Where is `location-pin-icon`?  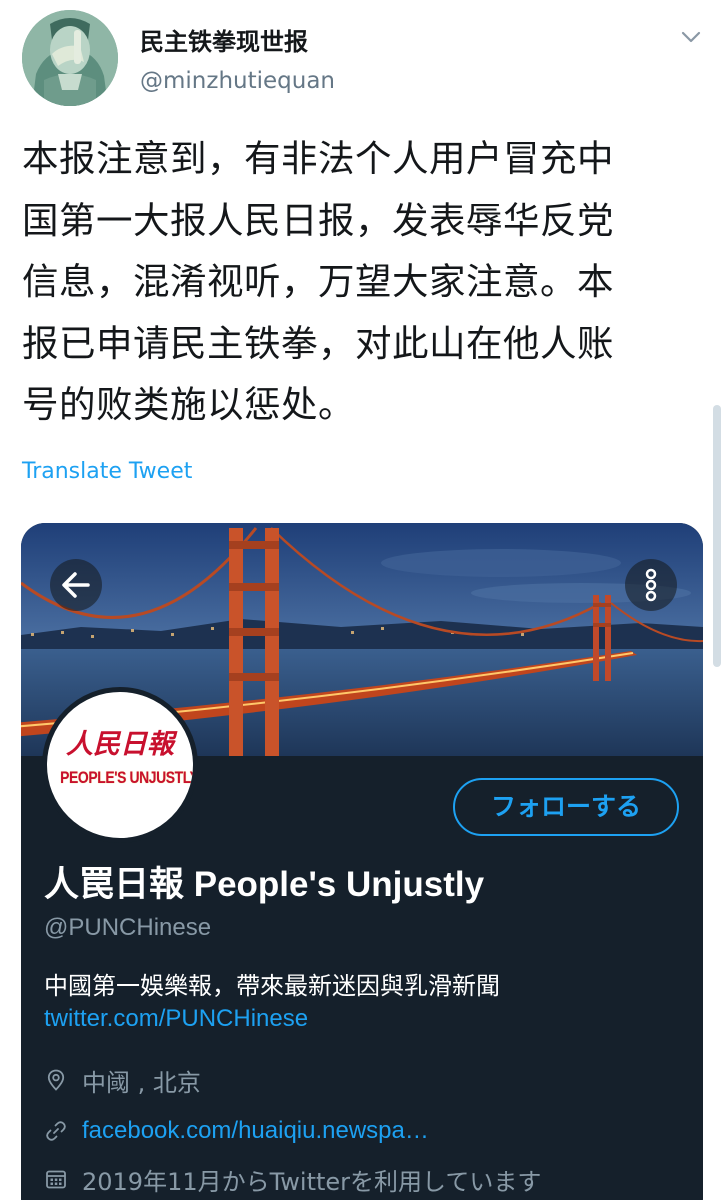
location-pin-icon is located at coordinates (56, 1080).